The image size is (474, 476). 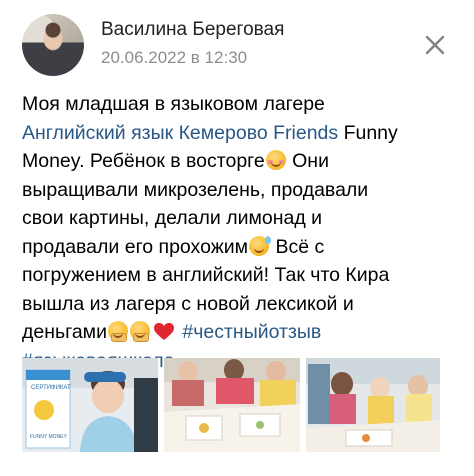 I want to click on text-fragment: Funny, so click(x=368, y=132).